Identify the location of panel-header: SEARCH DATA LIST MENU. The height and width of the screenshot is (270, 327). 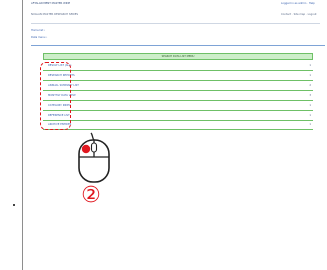
(178, 56).